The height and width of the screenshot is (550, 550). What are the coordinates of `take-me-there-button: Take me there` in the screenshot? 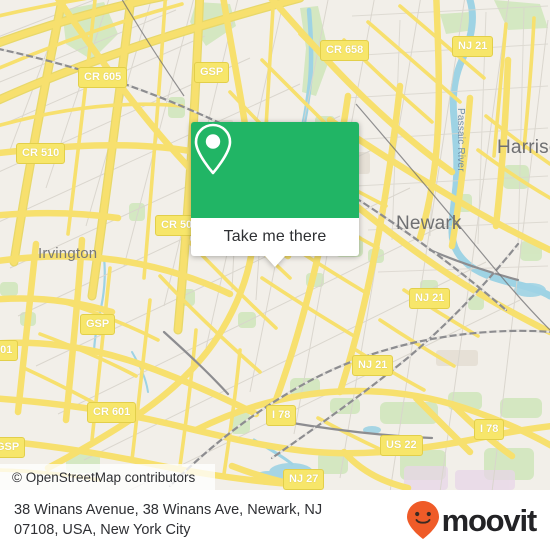 It's located at (275, 237).